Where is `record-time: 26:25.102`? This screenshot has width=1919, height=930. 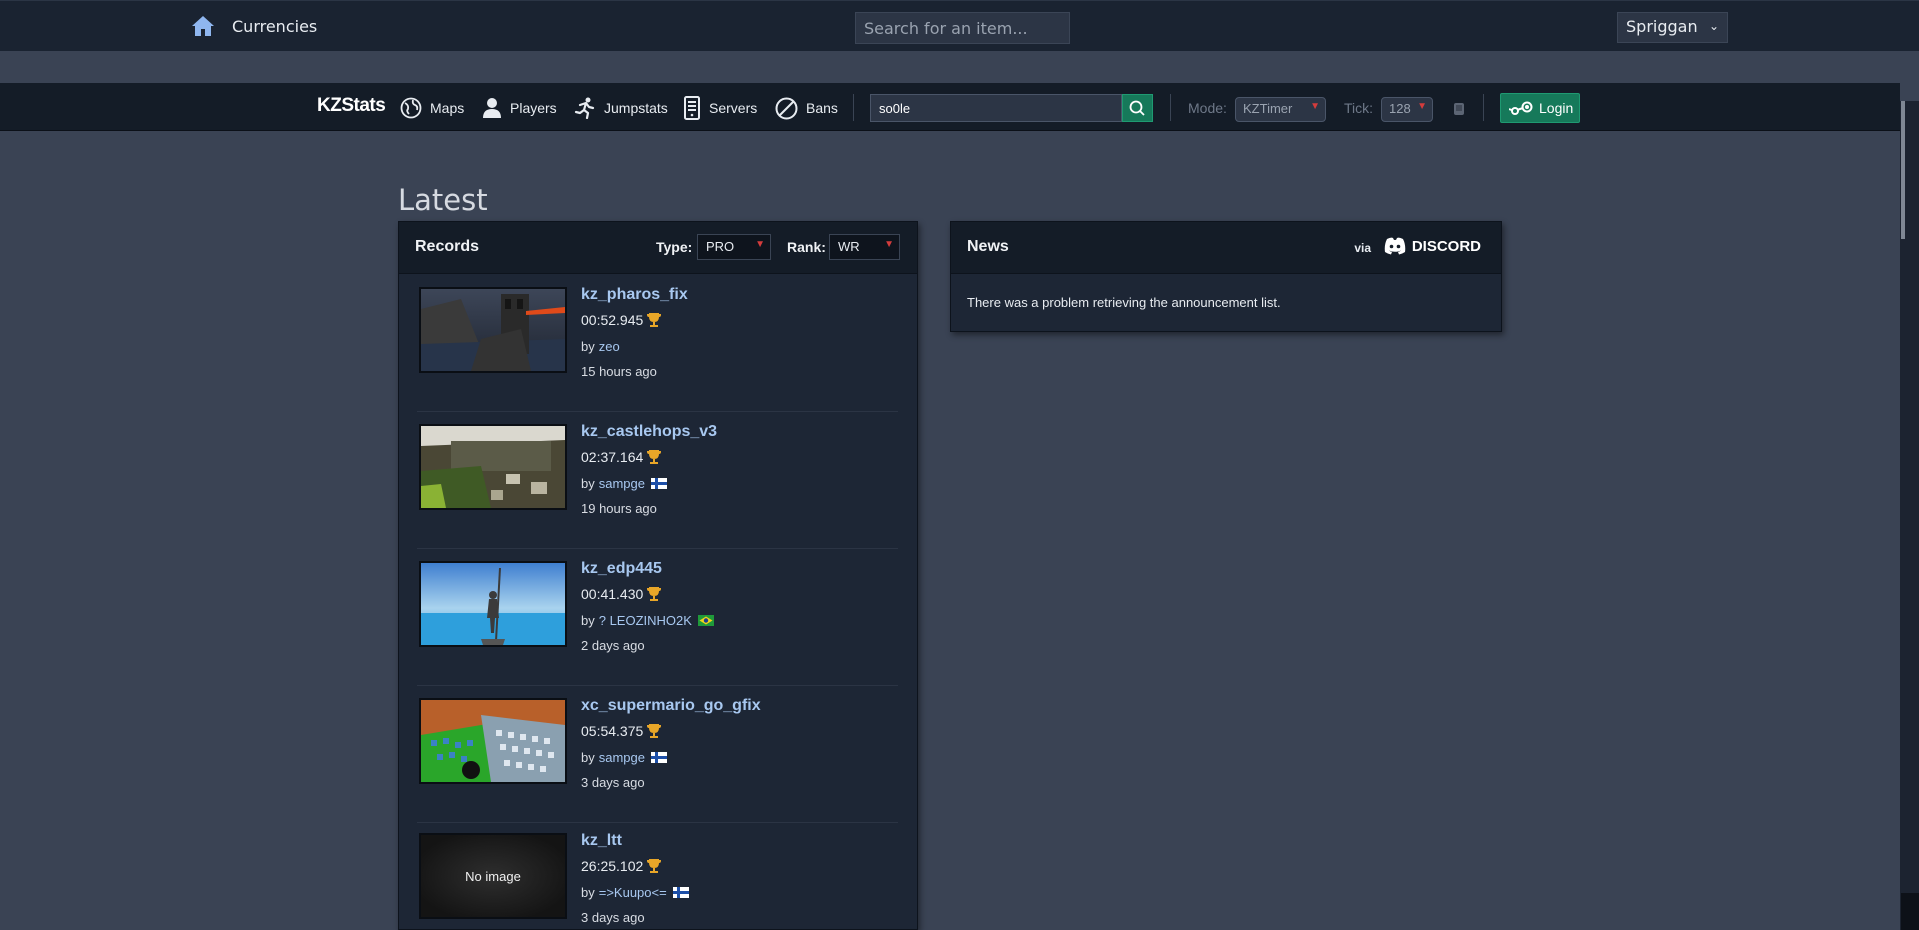 record-time: 26:25.102 is located at coordinates (621, 866).